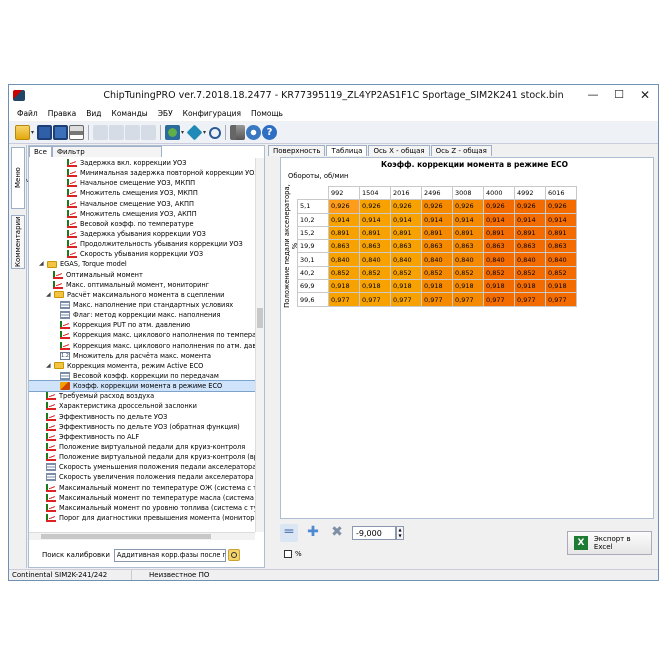 The height and width of the screenshot is (667, 667). Describe the element at coordinates (93, 114) in the screenshot. I see `menu-view: Вид` at that location.